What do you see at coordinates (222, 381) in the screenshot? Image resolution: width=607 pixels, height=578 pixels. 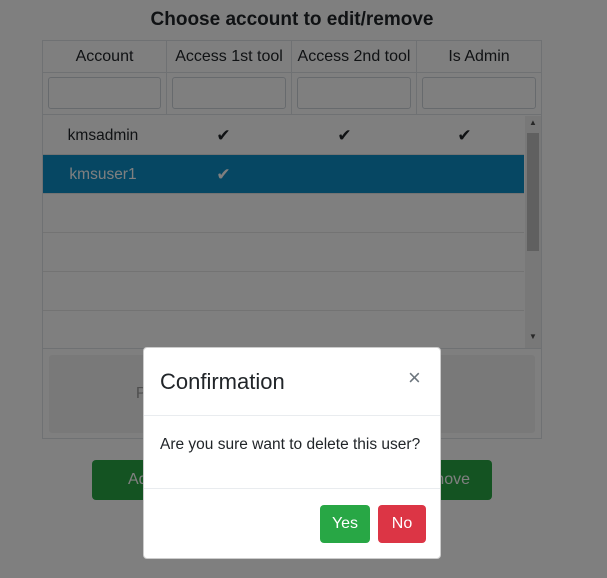 I see `dialog-title: Confirmation` at bounding box center [222, 381].